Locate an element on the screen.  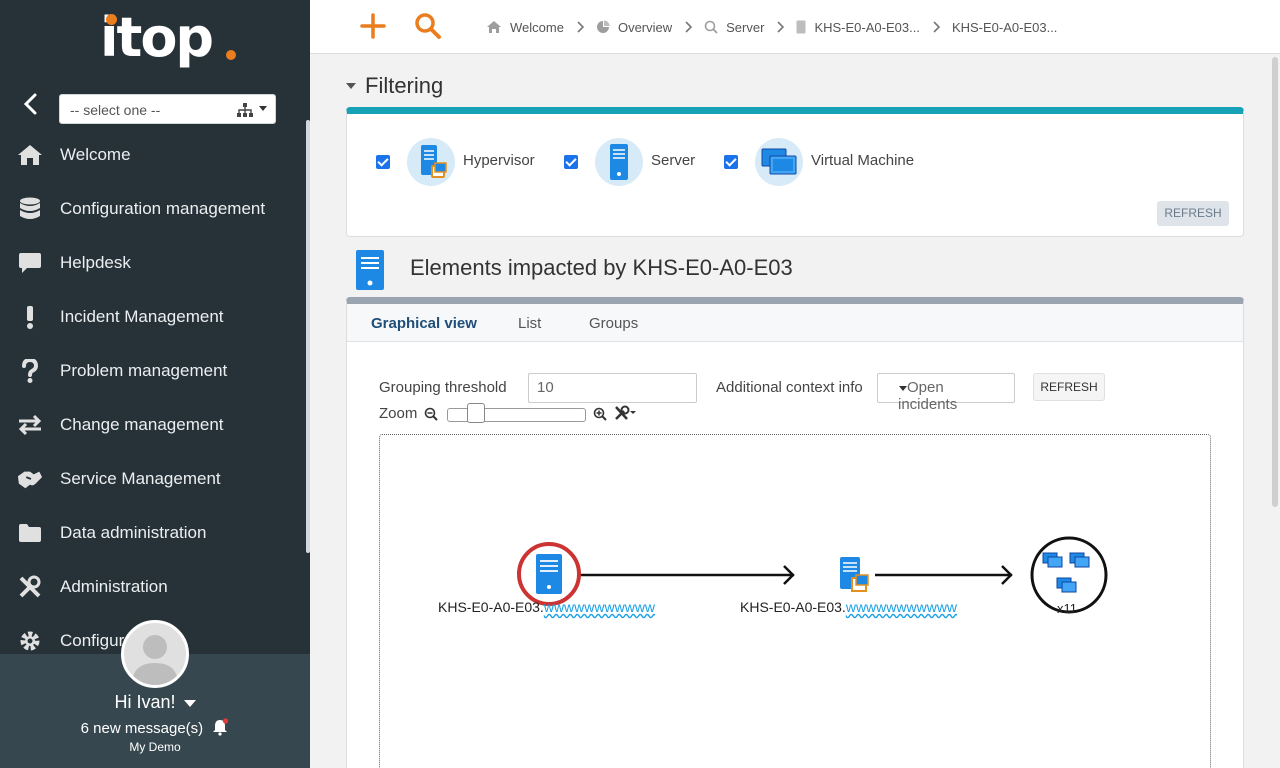
menu-item-helpdesk: Helpdesk is located at coordinates (153, 263).